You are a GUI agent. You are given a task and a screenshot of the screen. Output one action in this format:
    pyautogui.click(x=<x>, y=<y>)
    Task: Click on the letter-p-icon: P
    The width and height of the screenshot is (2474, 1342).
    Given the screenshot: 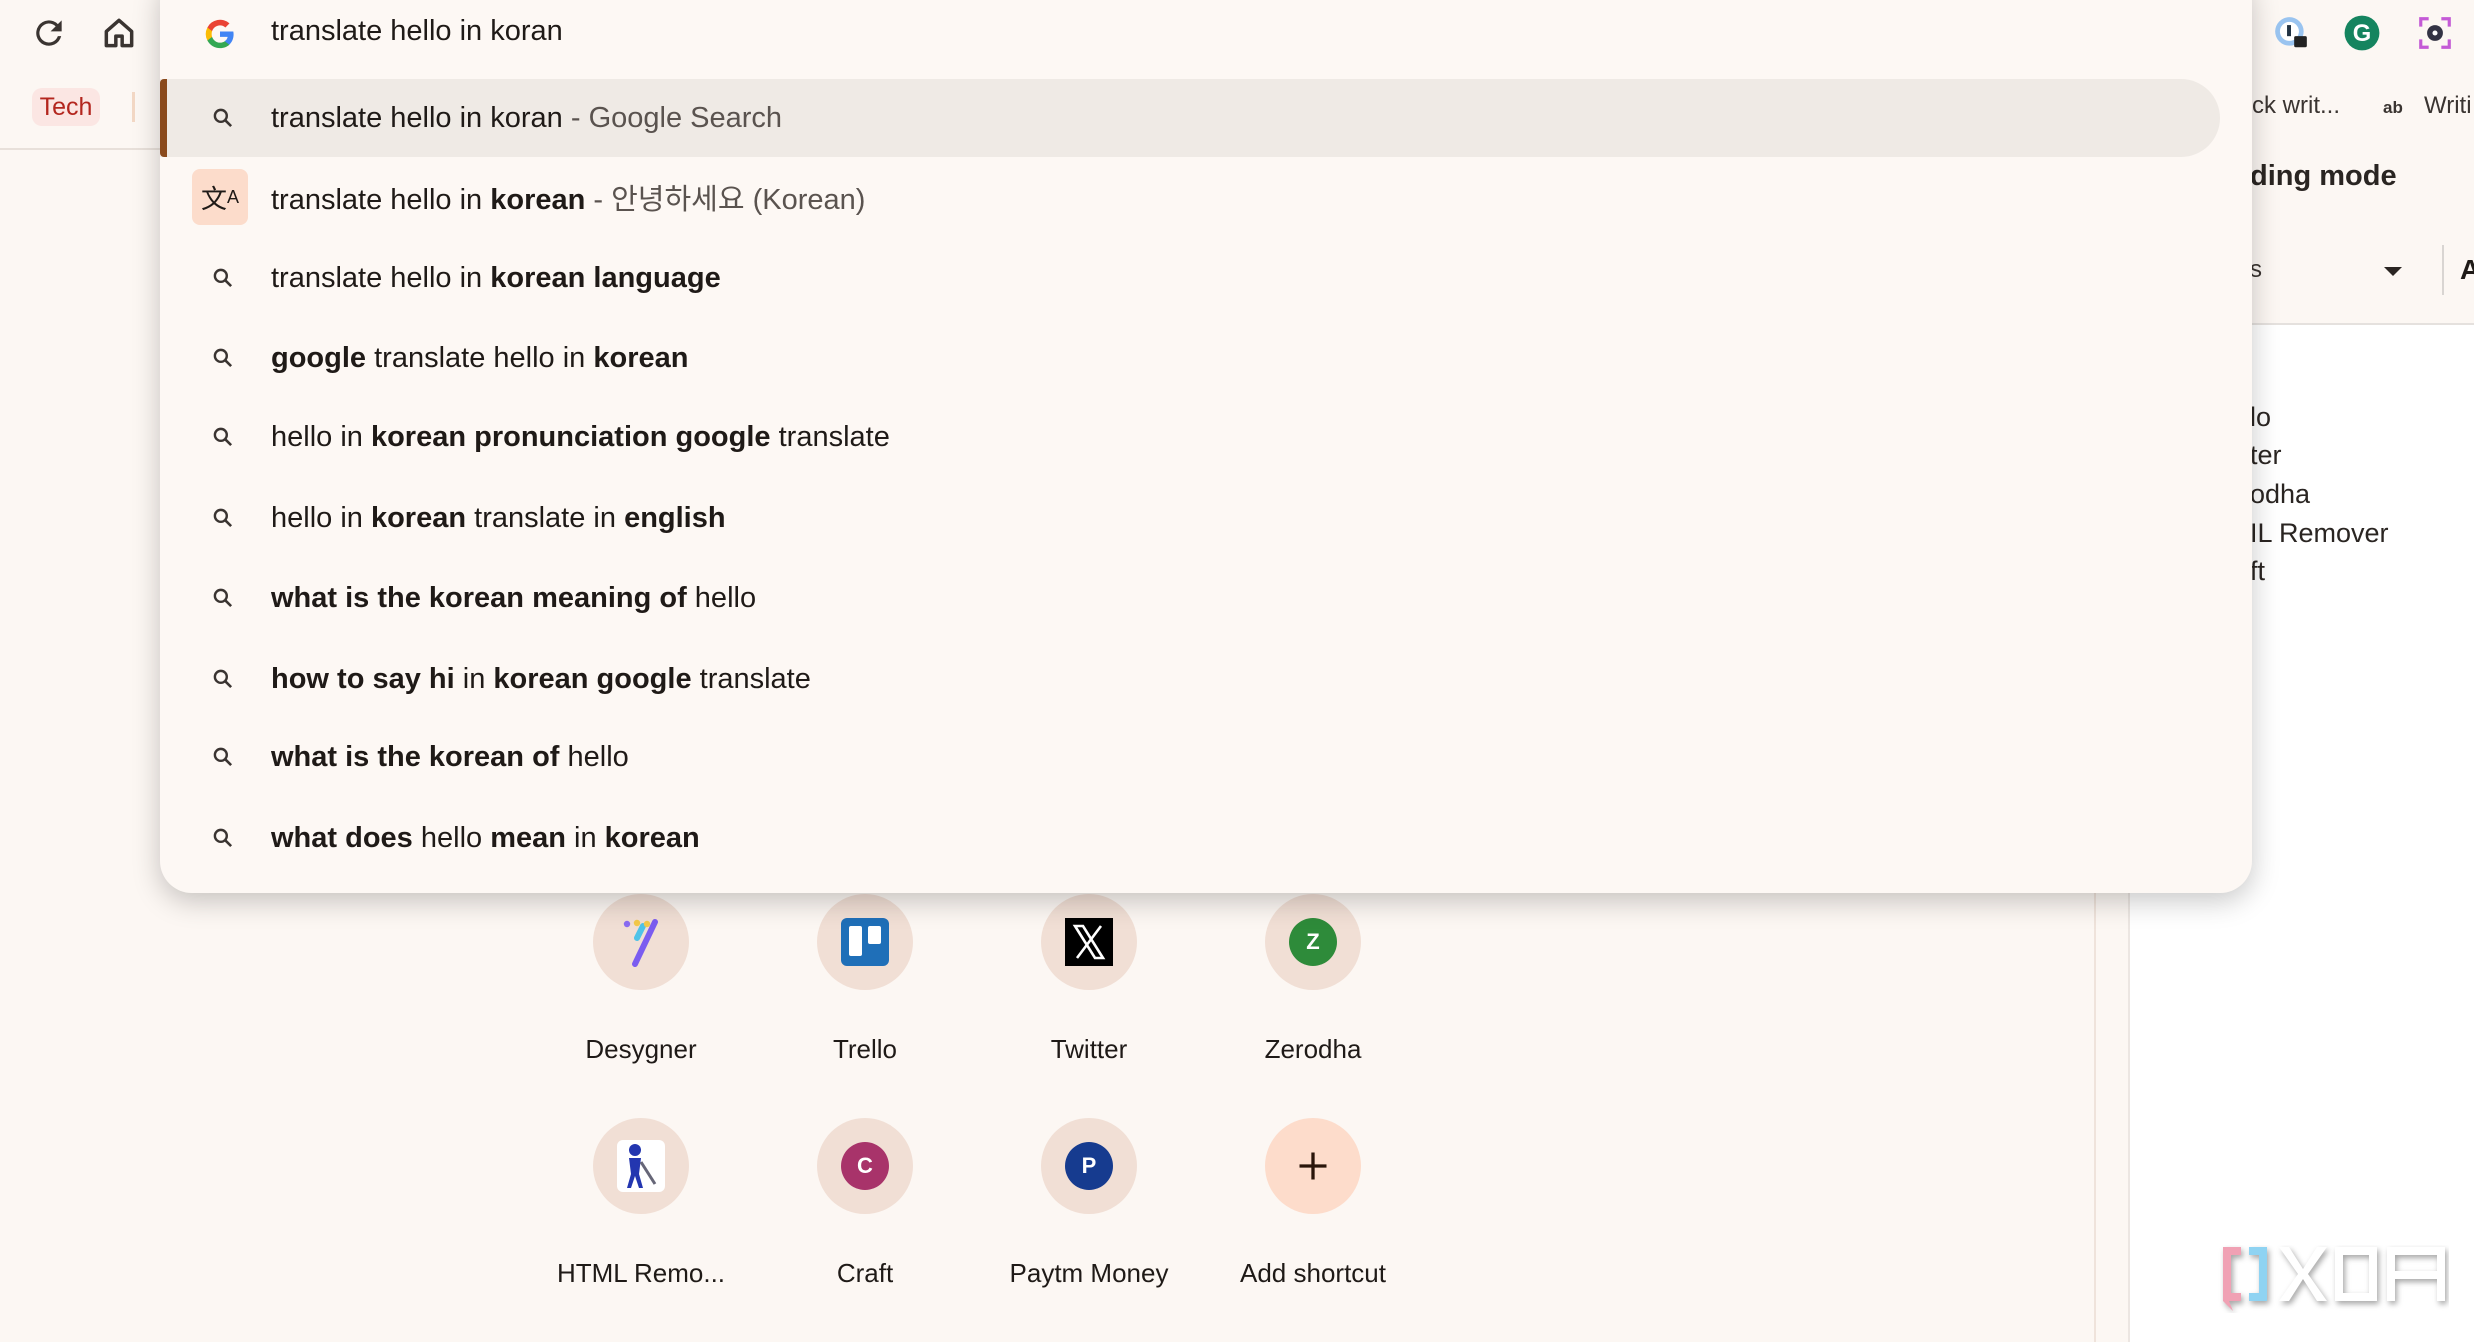 What is the action you would take?
    pyautogui.click(x=1089, y=1166)
    